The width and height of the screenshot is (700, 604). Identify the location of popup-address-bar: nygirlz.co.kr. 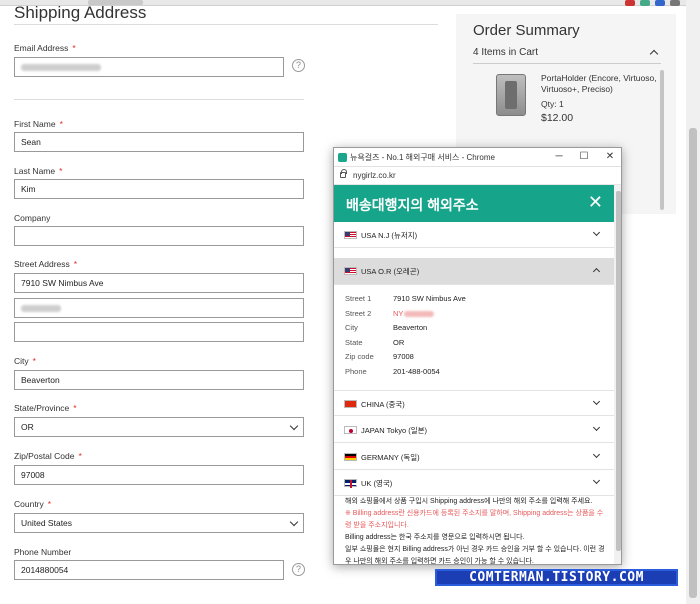
(477, 176).